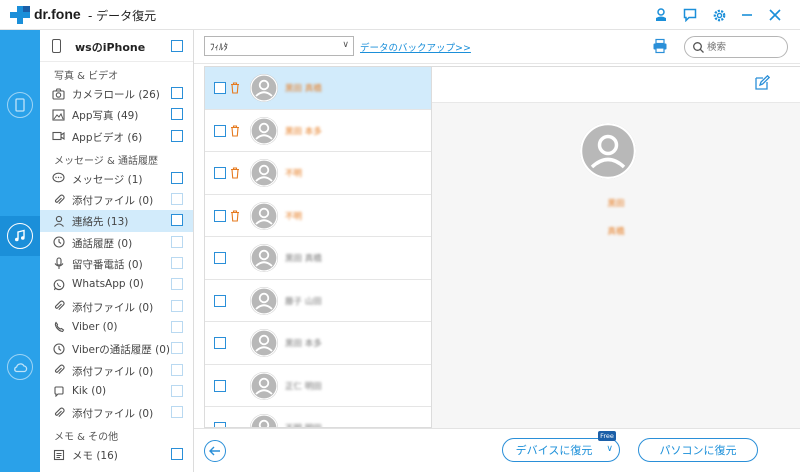 The width and height of the screenshot is (800, 472). I want to click on settings-gear-icon, so click(719, 15).